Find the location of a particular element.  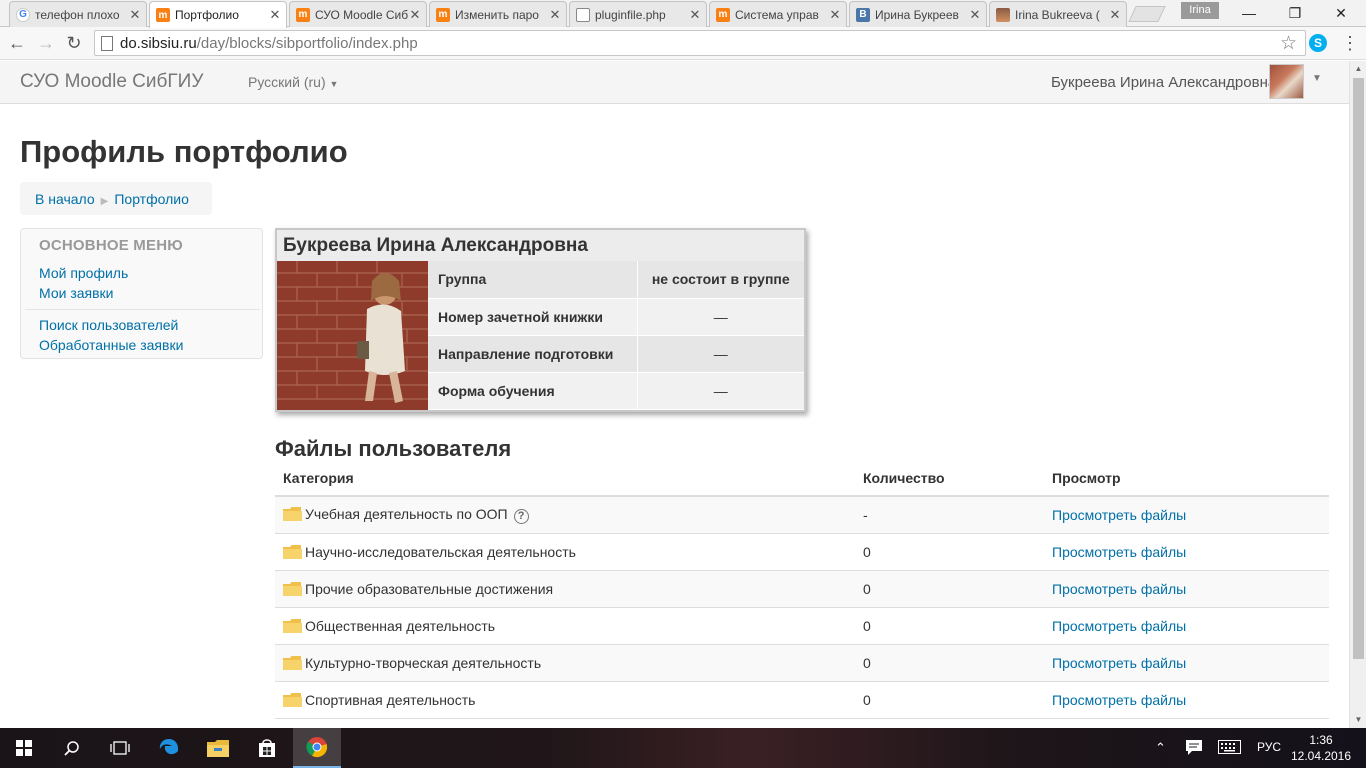

profile-field-value: не состоит в группе is located at coordinates (720, 280).